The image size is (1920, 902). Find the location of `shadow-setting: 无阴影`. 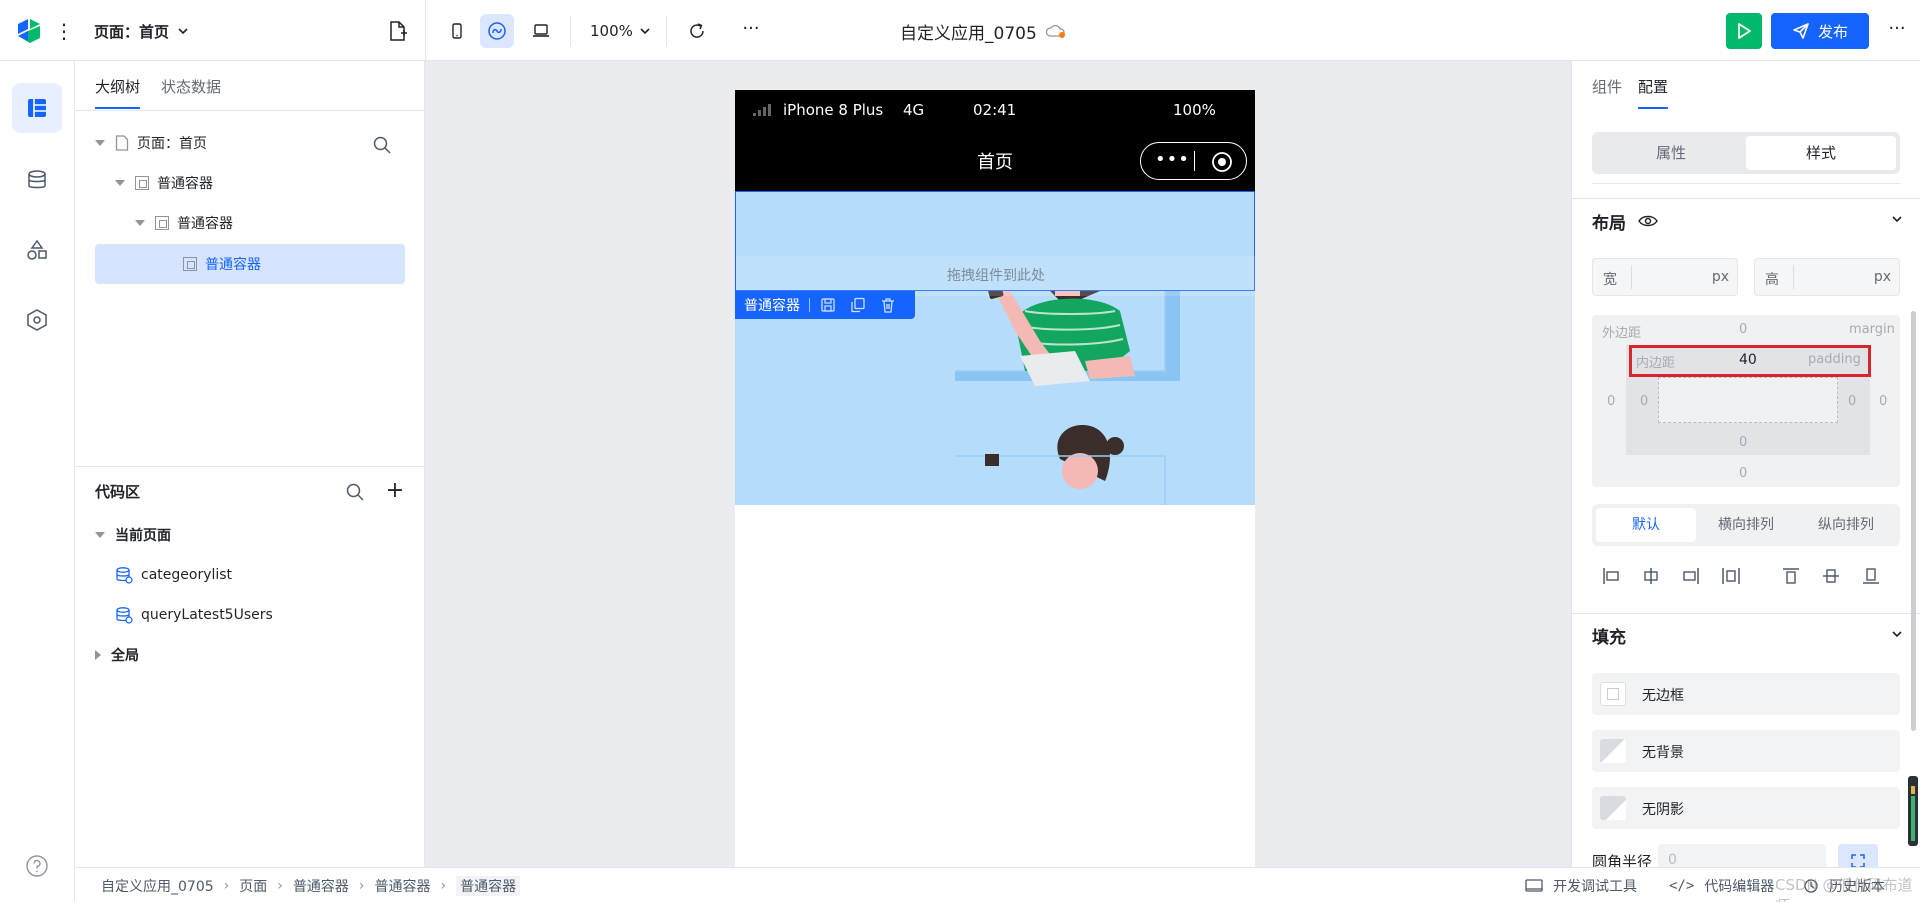

shadow-setting: 无阴影 is located at coordinates (1746, 808).